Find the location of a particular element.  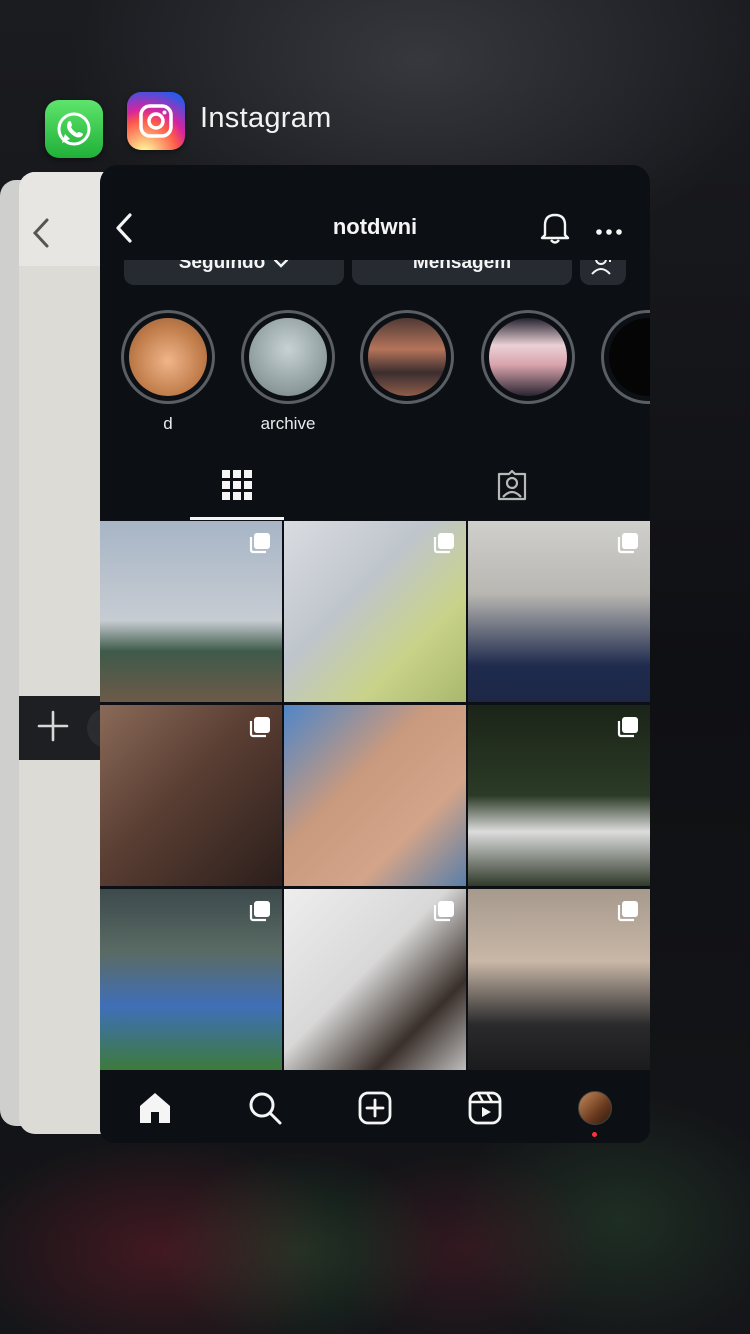

chevron-left-icon is located at coordinates (42, 235).